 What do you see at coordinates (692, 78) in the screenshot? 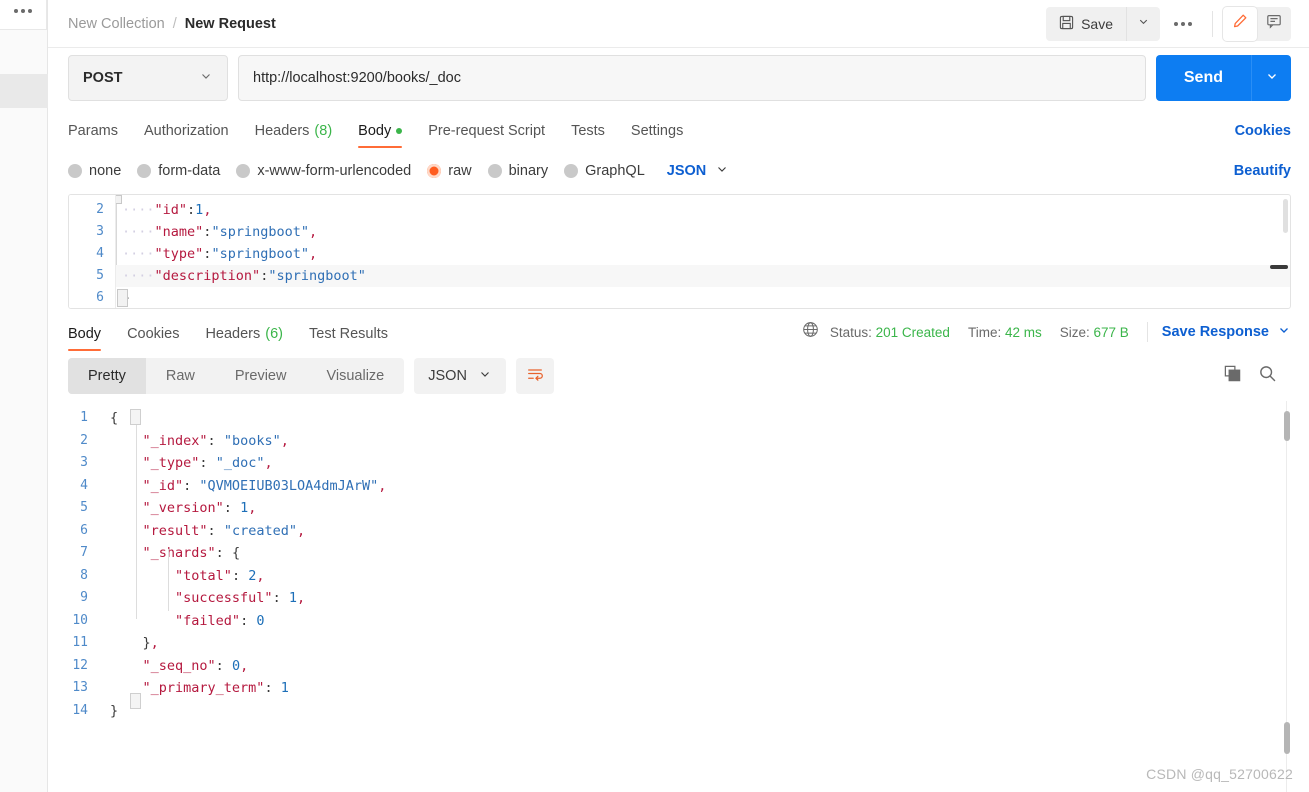
I see `url-input: http://localhost:9200/books/_doc` at bounding box center [692, 78].